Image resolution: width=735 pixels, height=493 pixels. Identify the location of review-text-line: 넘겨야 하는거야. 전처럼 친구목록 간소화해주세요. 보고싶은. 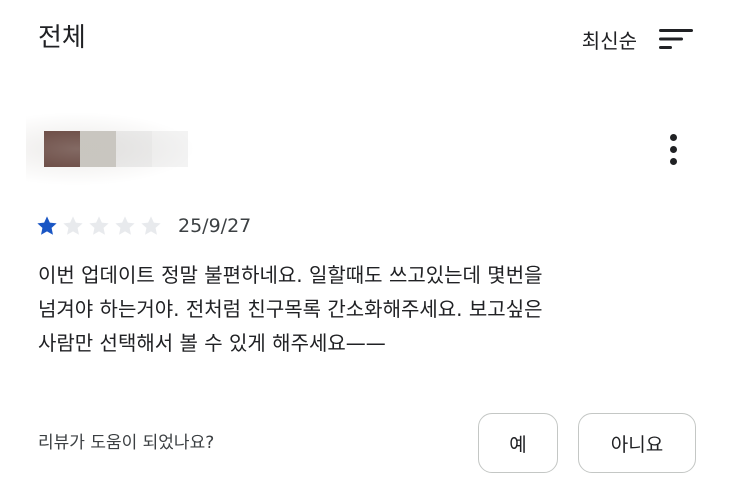
(290, 309).